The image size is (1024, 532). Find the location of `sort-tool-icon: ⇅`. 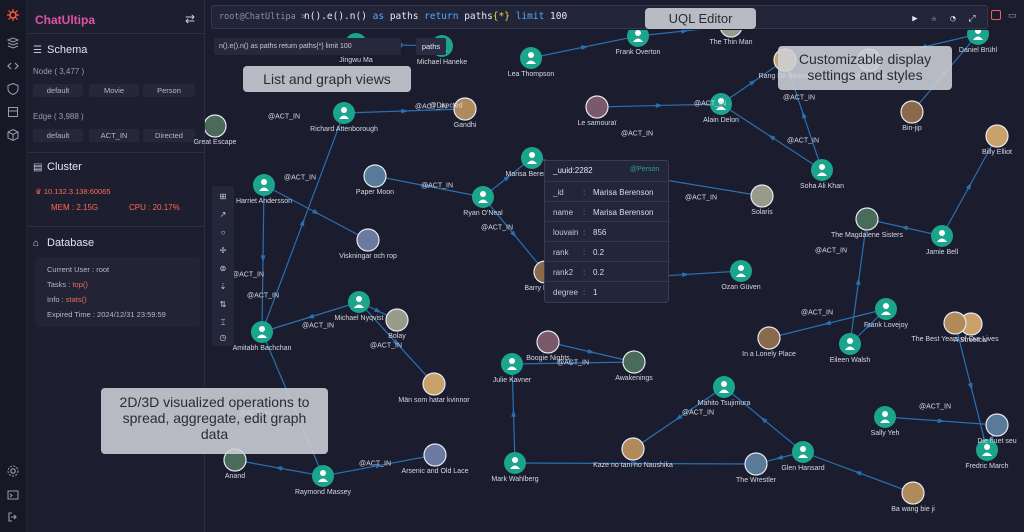

sort-tool-icon: ⇅ is located at coordinates (223, 305).